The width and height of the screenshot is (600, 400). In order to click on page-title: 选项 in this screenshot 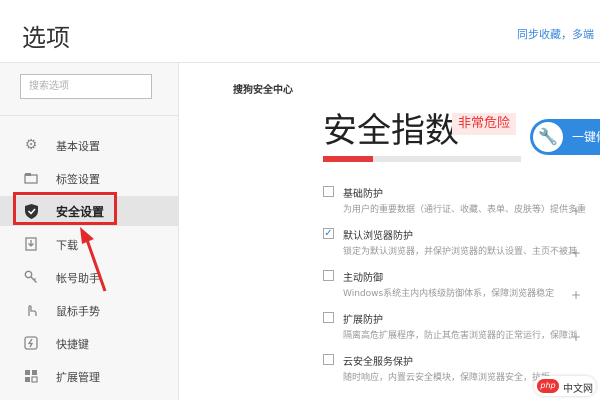, I will do `click(46, 38)`.